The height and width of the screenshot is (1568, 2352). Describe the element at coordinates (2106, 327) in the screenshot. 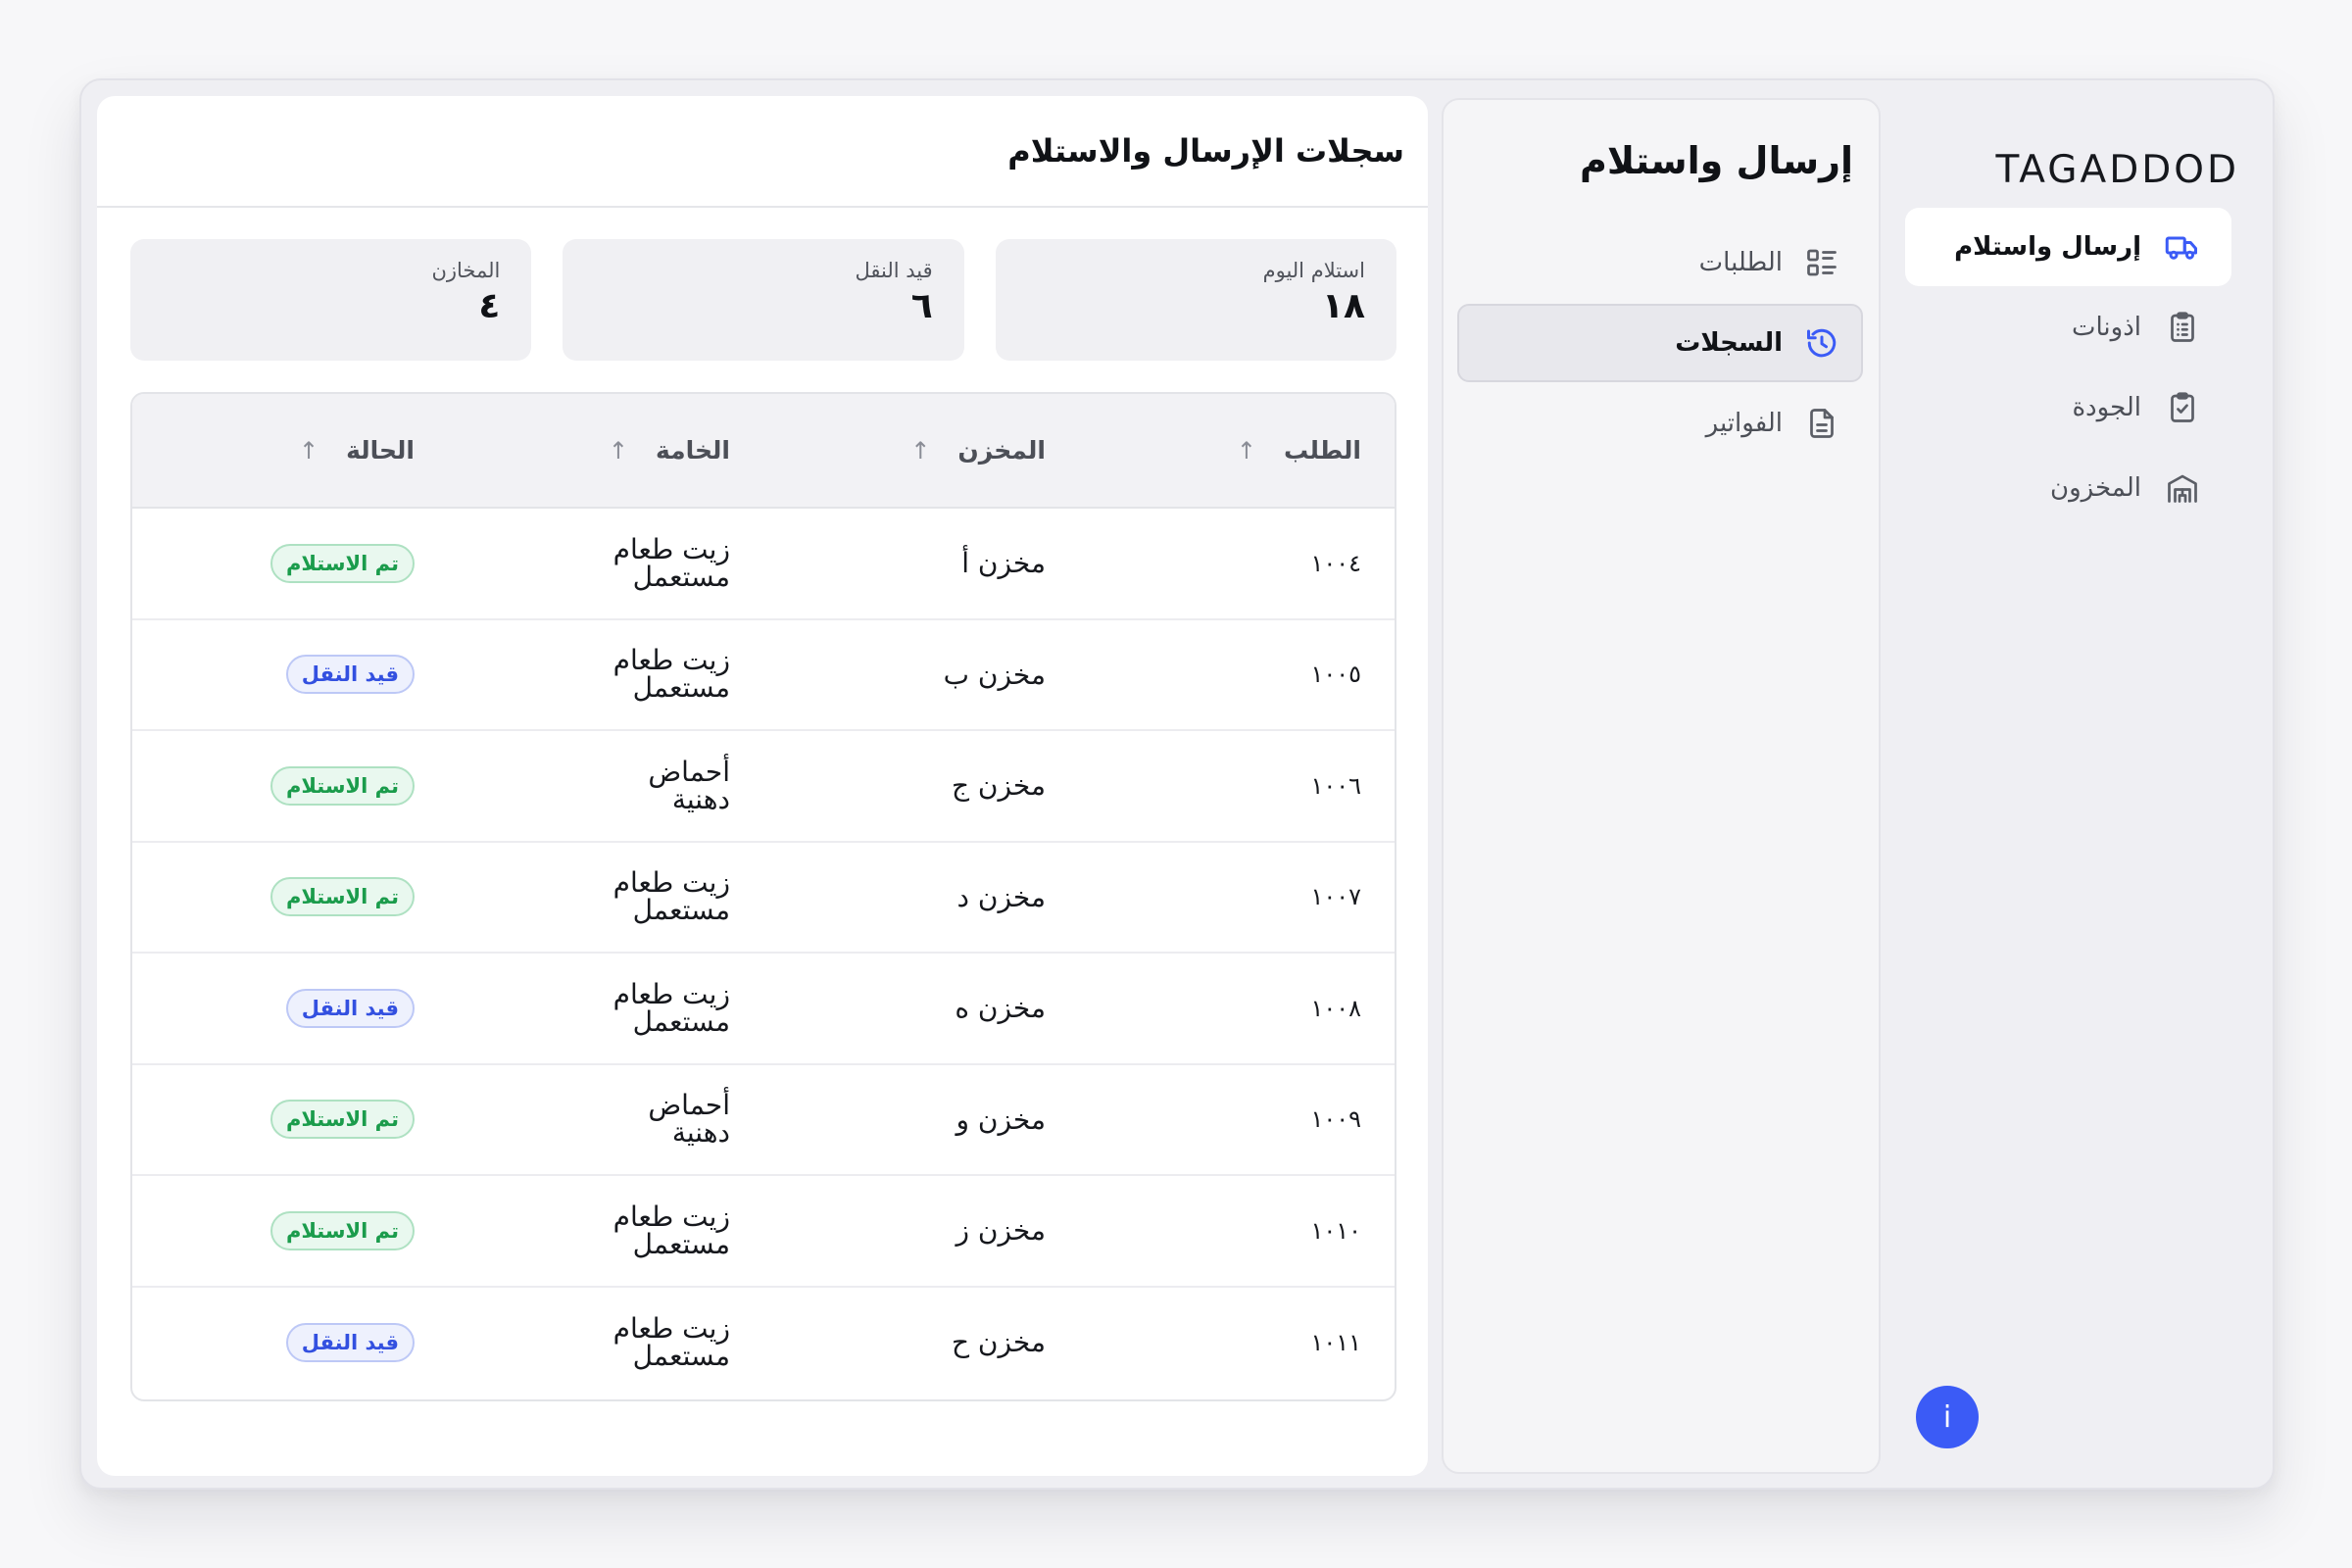

I see `nav-item-label: اذونات` at that location.